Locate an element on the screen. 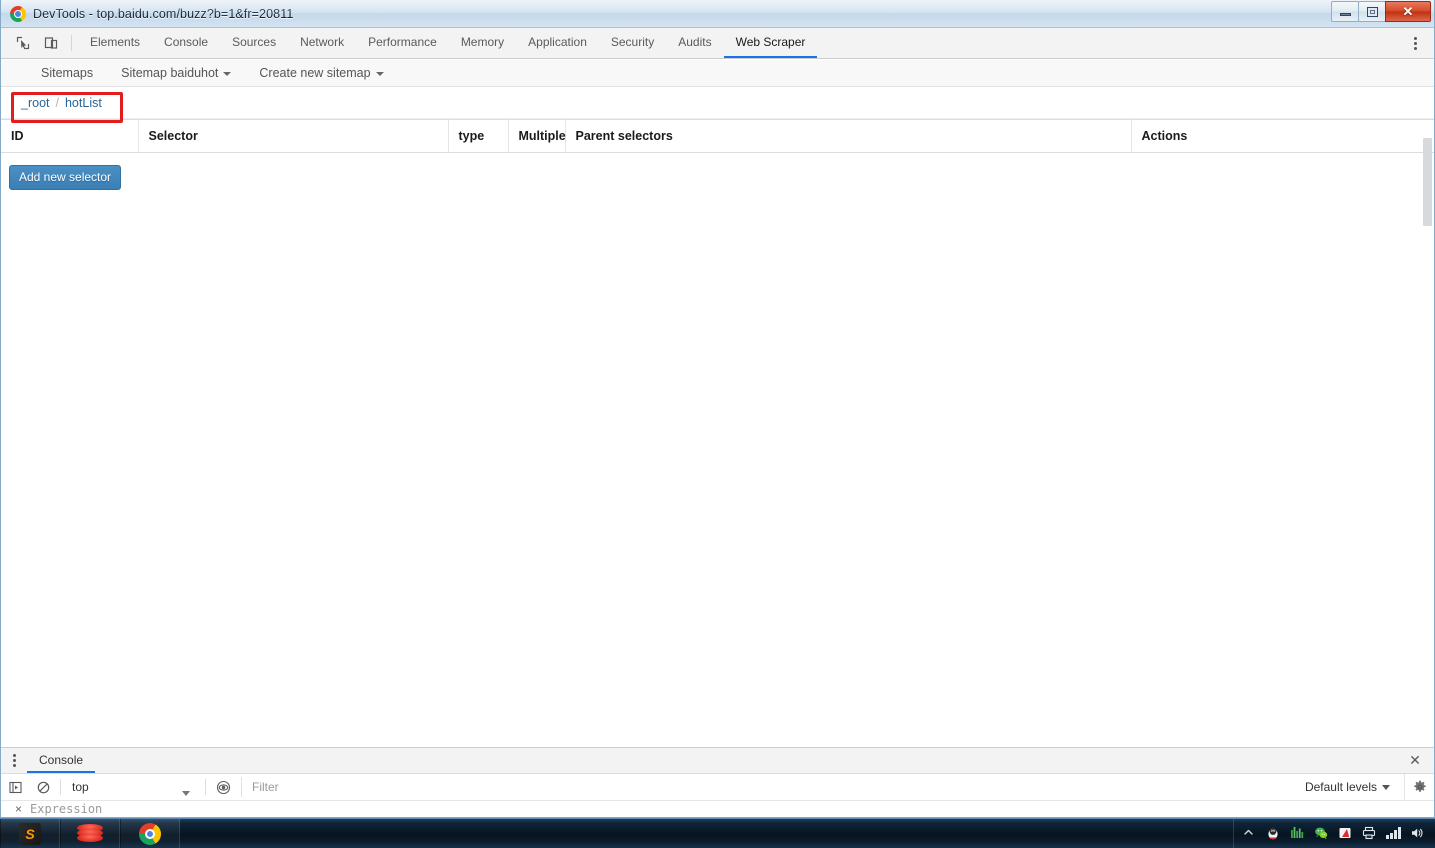 Image resolution: width=1435 pixels, height=848 pixels. chrome-icon is located at coordinates (150, 833).